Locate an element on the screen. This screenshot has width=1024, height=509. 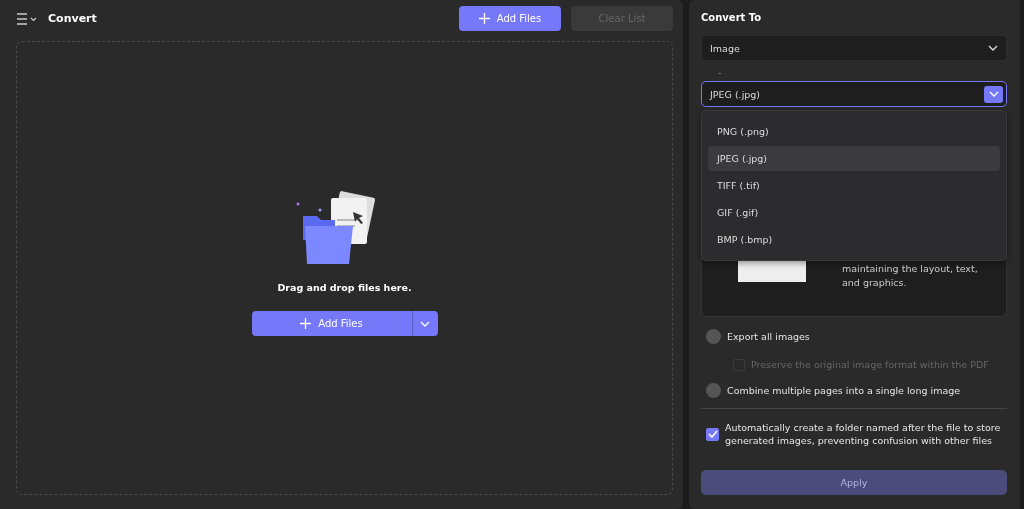
option-label: Export all images is located at coordinates (768, 336).